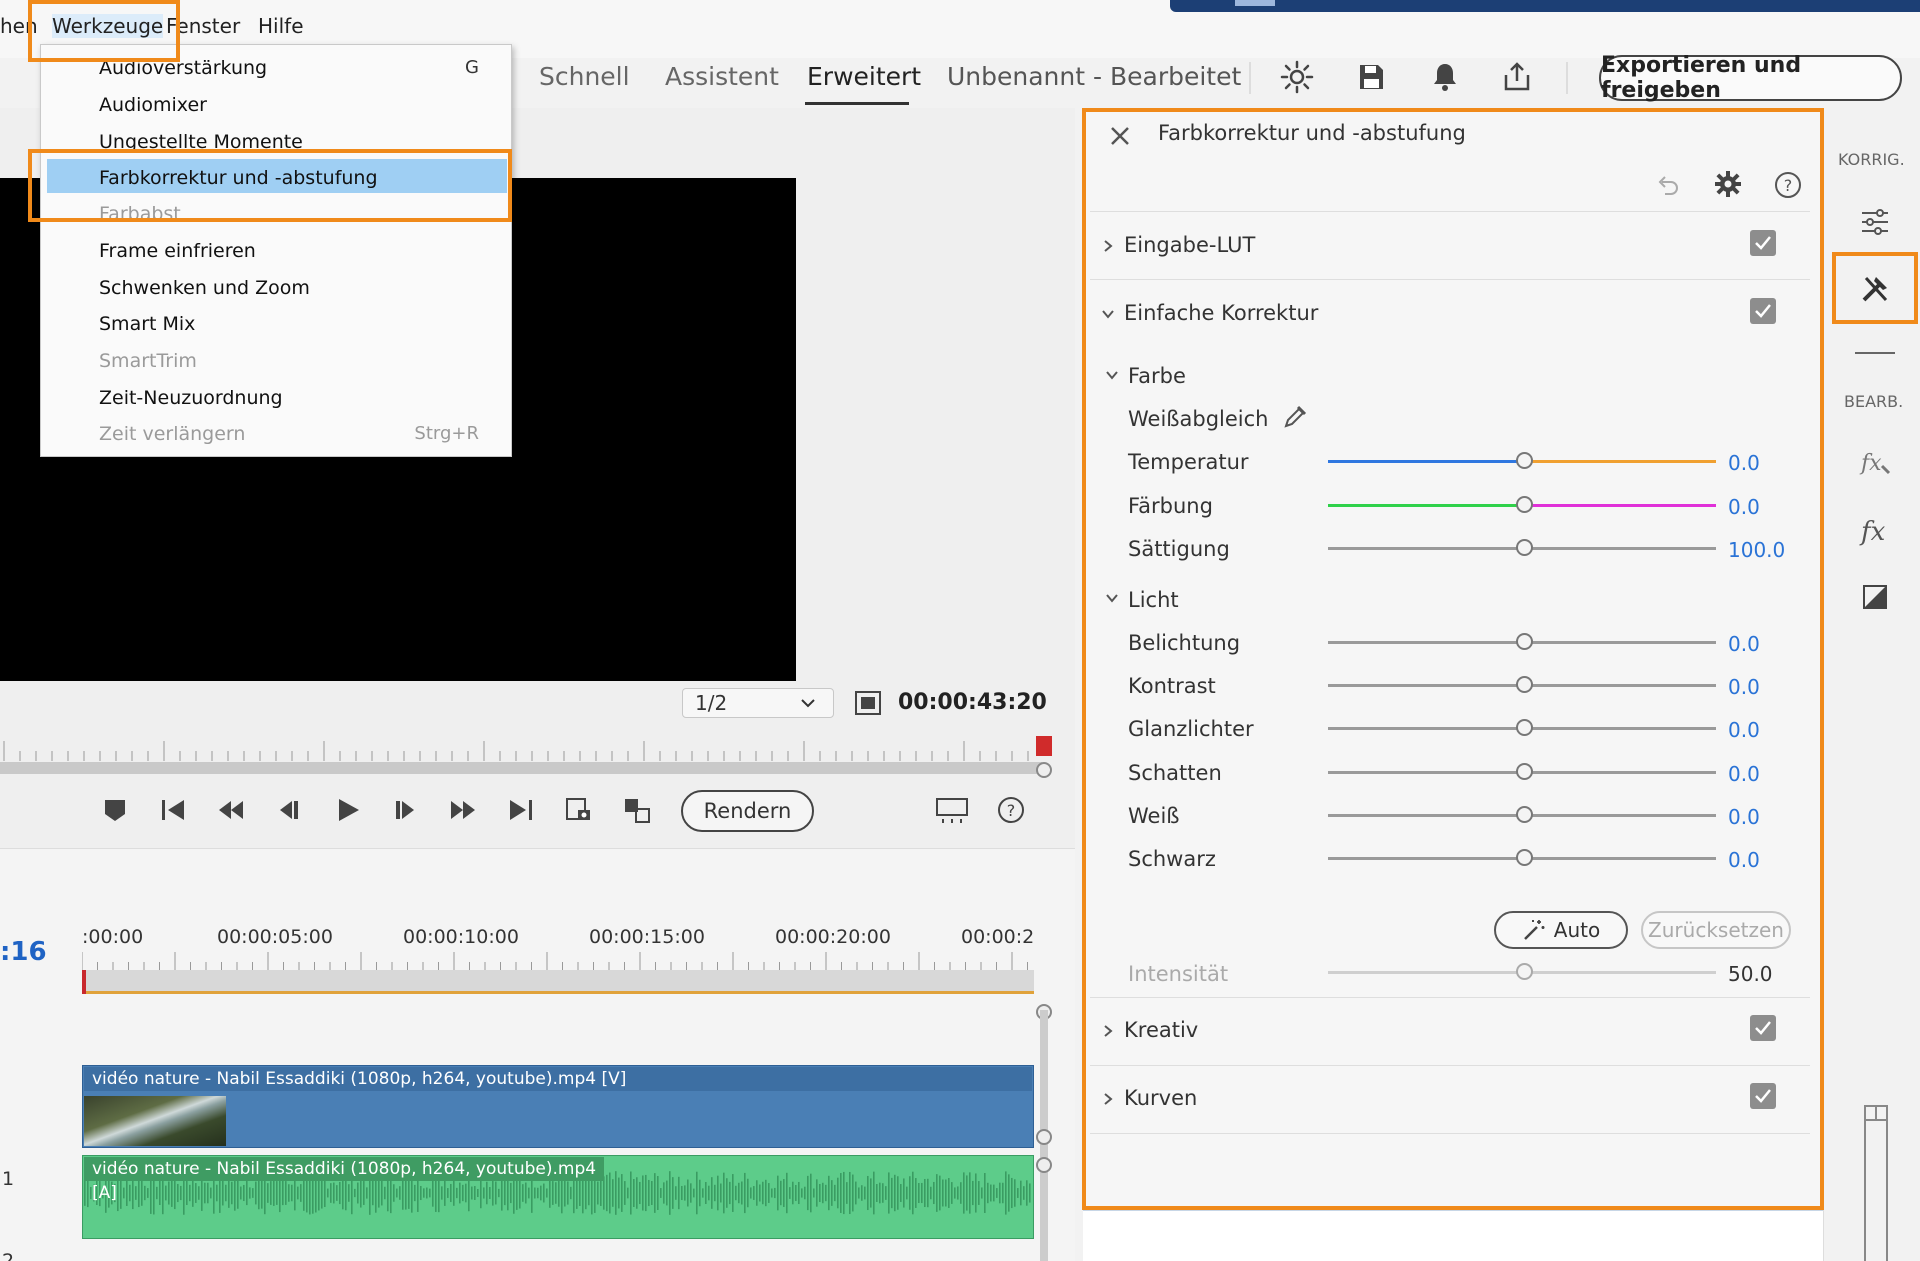  Describe the element at coordinates (1744, 860) in the screenshot. I see `blacks-value: 0.0` at that location.